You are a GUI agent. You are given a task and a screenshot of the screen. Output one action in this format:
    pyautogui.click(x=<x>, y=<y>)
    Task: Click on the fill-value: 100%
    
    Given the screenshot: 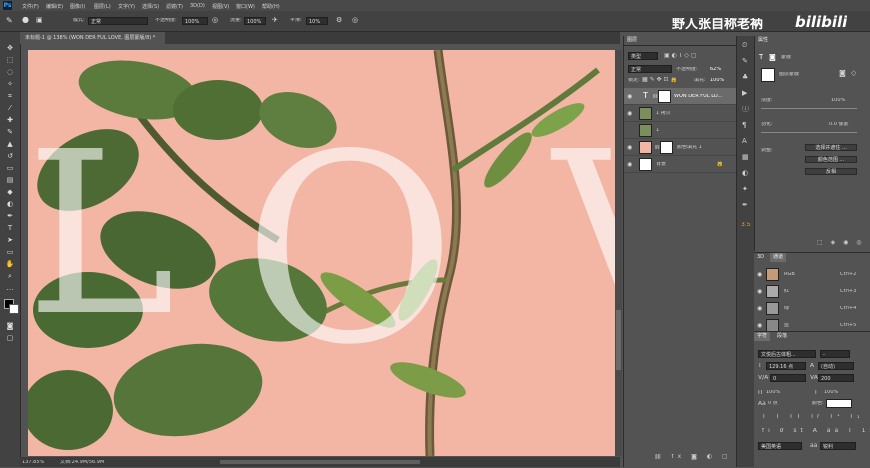 What is the action you would take?
    pyautogui.click(x=717, y=80)
    